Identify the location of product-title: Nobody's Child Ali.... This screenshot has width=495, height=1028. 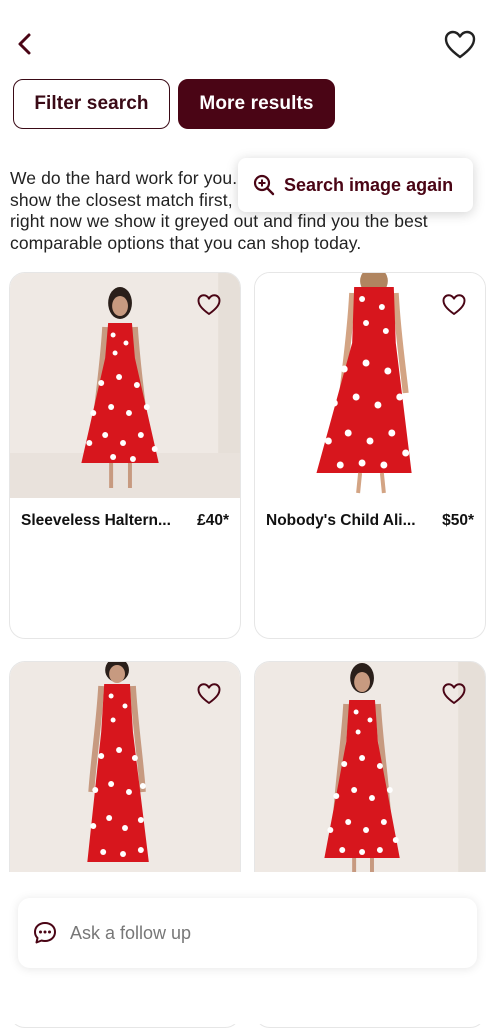
(341, 520).